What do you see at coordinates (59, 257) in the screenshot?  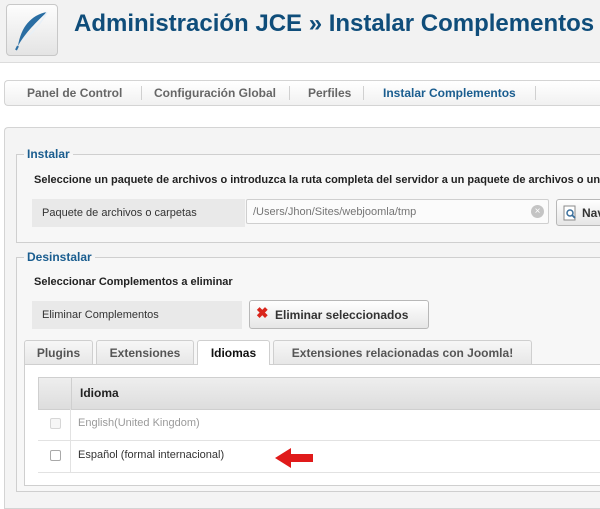 I see `uninstall-legend: Desinstalar` at bounding box center [59, 257].